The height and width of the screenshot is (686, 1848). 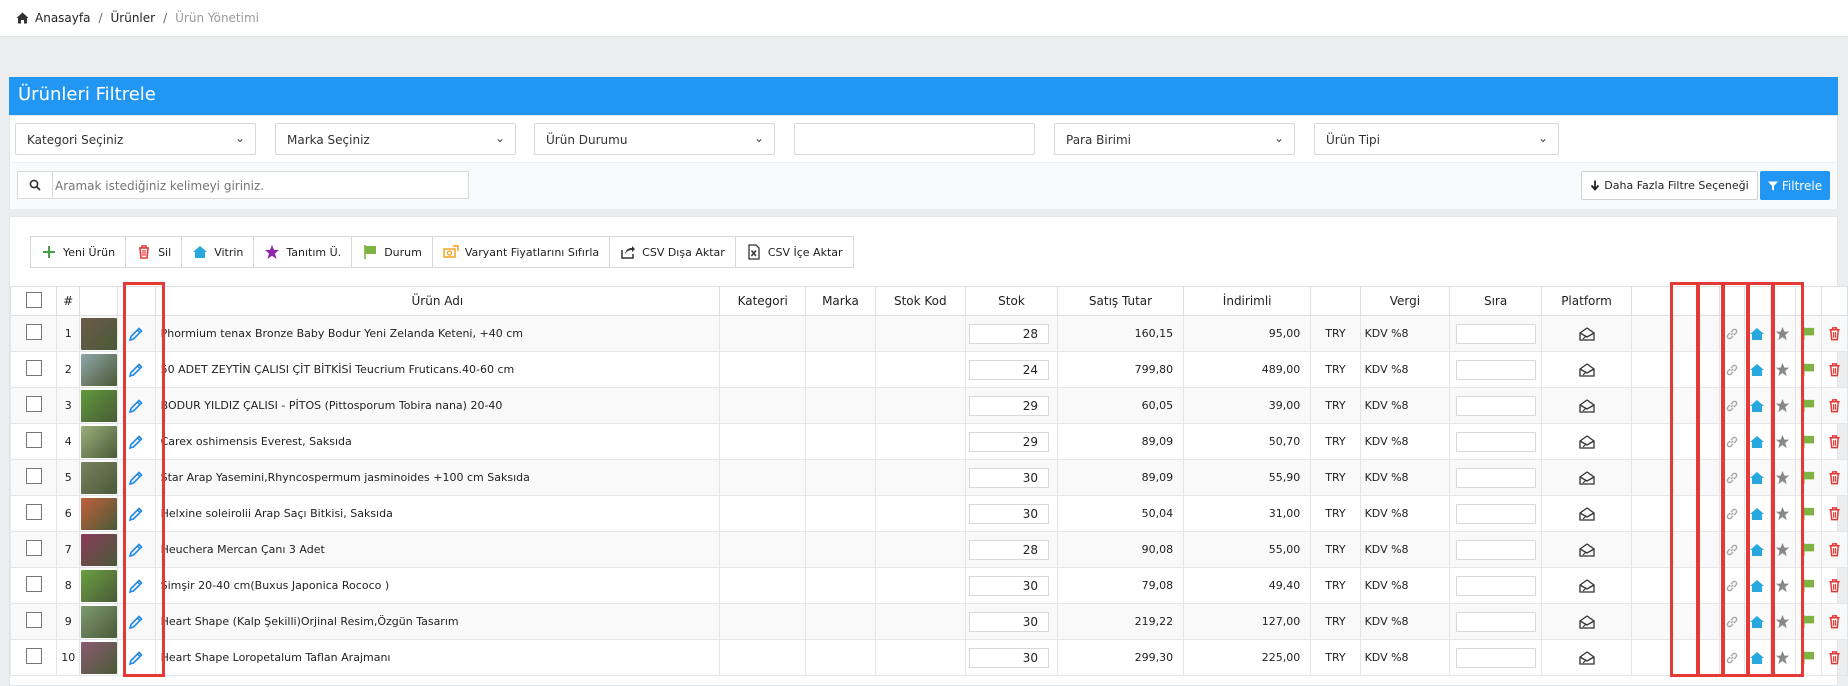 I want to click on promo-button: Tanıtım Ü., so click(x=303, y=252).